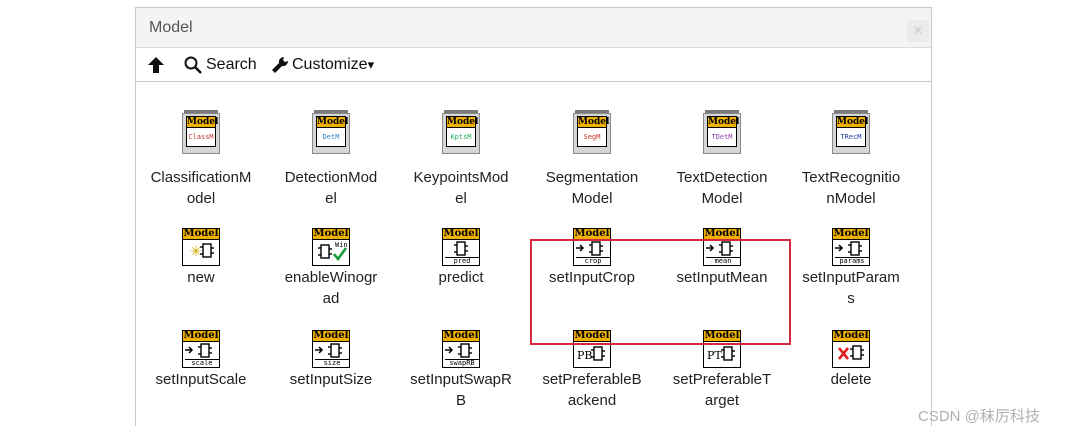 The image size is (1082, 434). Describe the element at coordinates (533, 65) in the screenshot. I see `palette-toolbar: Search Customize ▾` at that location.